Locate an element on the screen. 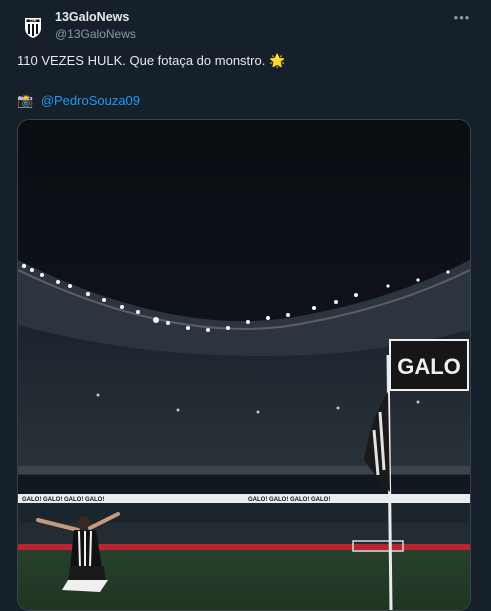 The image size is (491, 611). club-crest-icon: CAM is located at coordinates (33, 27).